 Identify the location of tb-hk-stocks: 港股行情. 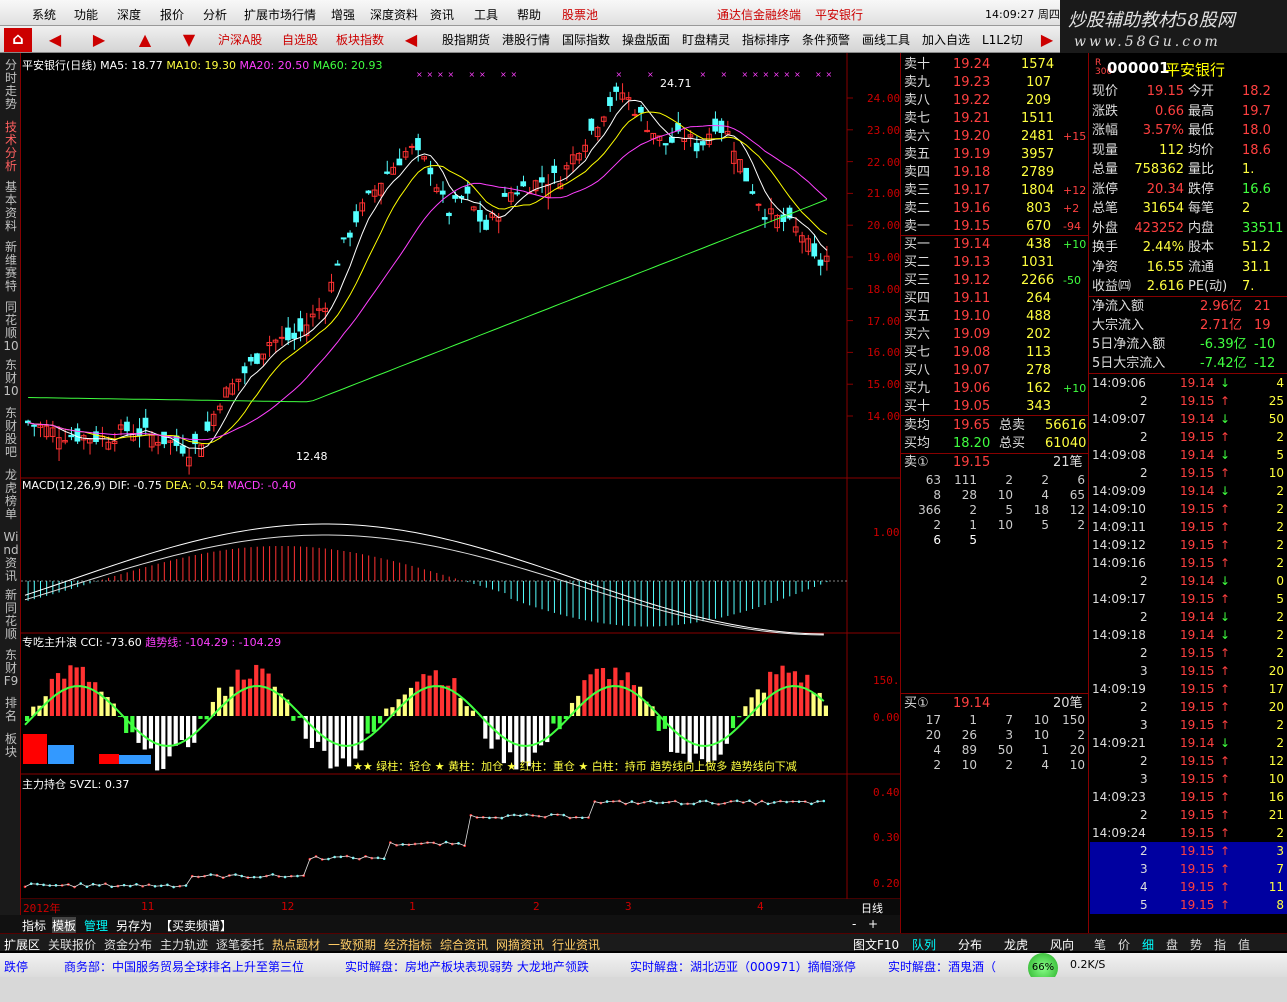
(526, 40).